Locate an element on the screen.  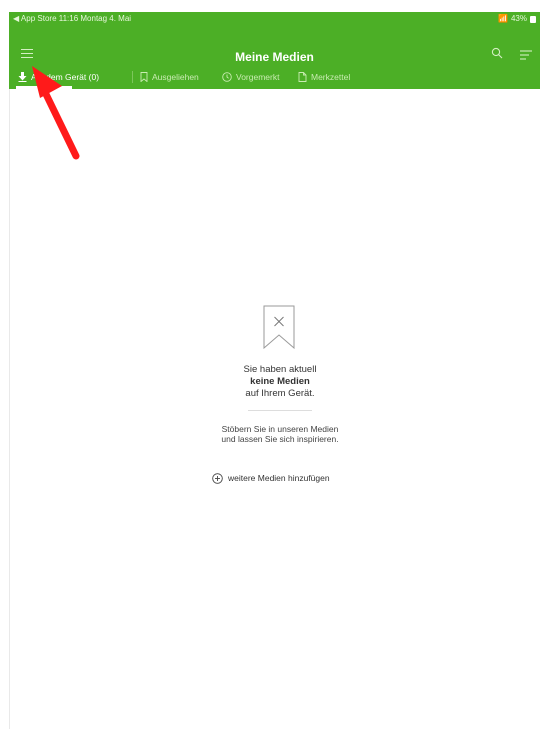
clock-icon is located at coordinates (227, 77).